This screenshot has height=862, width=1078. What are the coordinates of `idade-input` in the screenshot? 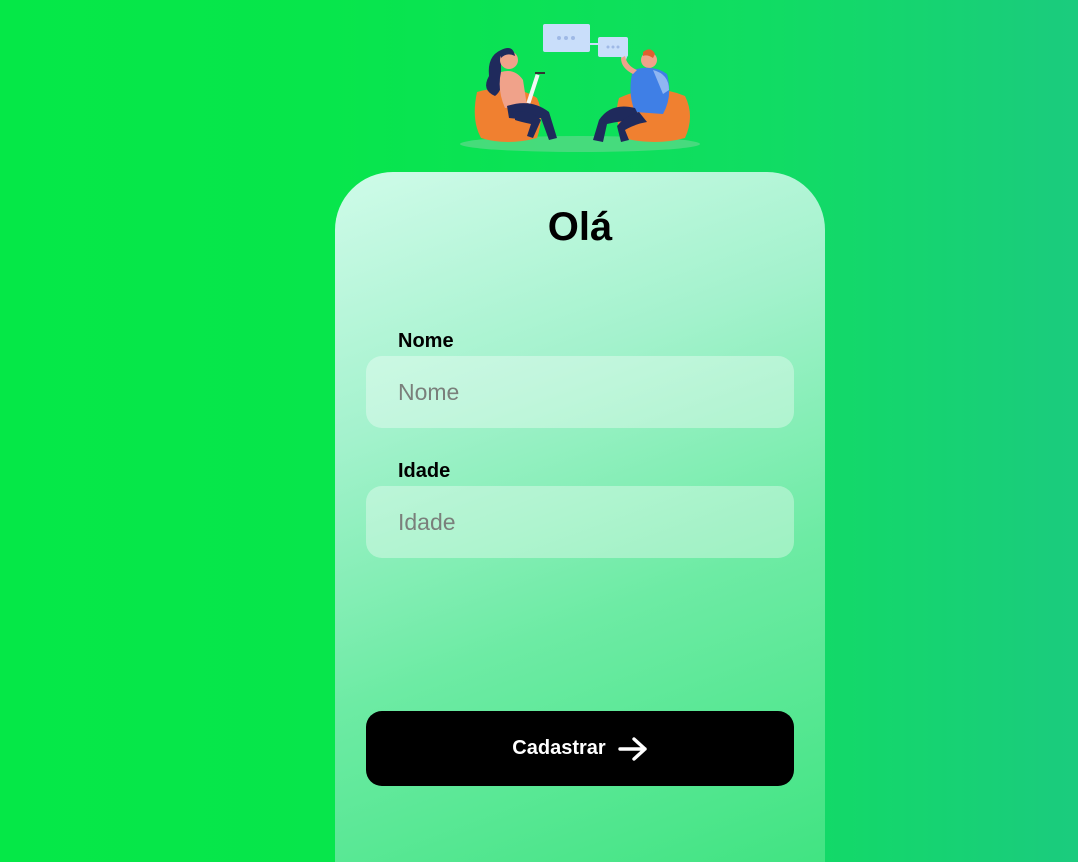 It's located at (580, 522).